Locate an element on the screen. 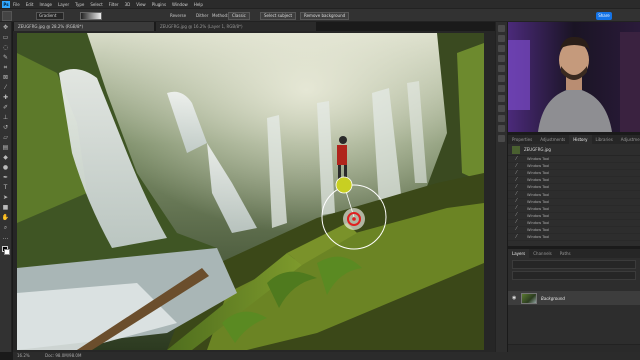  marquee-tool-icon: ▭ is located at coordinates (6, 38).